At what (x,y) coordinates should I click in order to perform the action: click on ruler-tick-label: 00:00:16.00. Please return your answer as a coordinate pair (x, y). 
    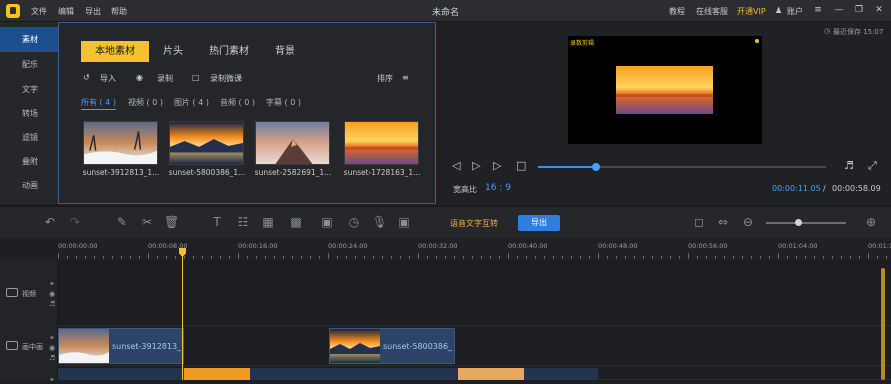
    Looking at the image, I should click on (258, 246).